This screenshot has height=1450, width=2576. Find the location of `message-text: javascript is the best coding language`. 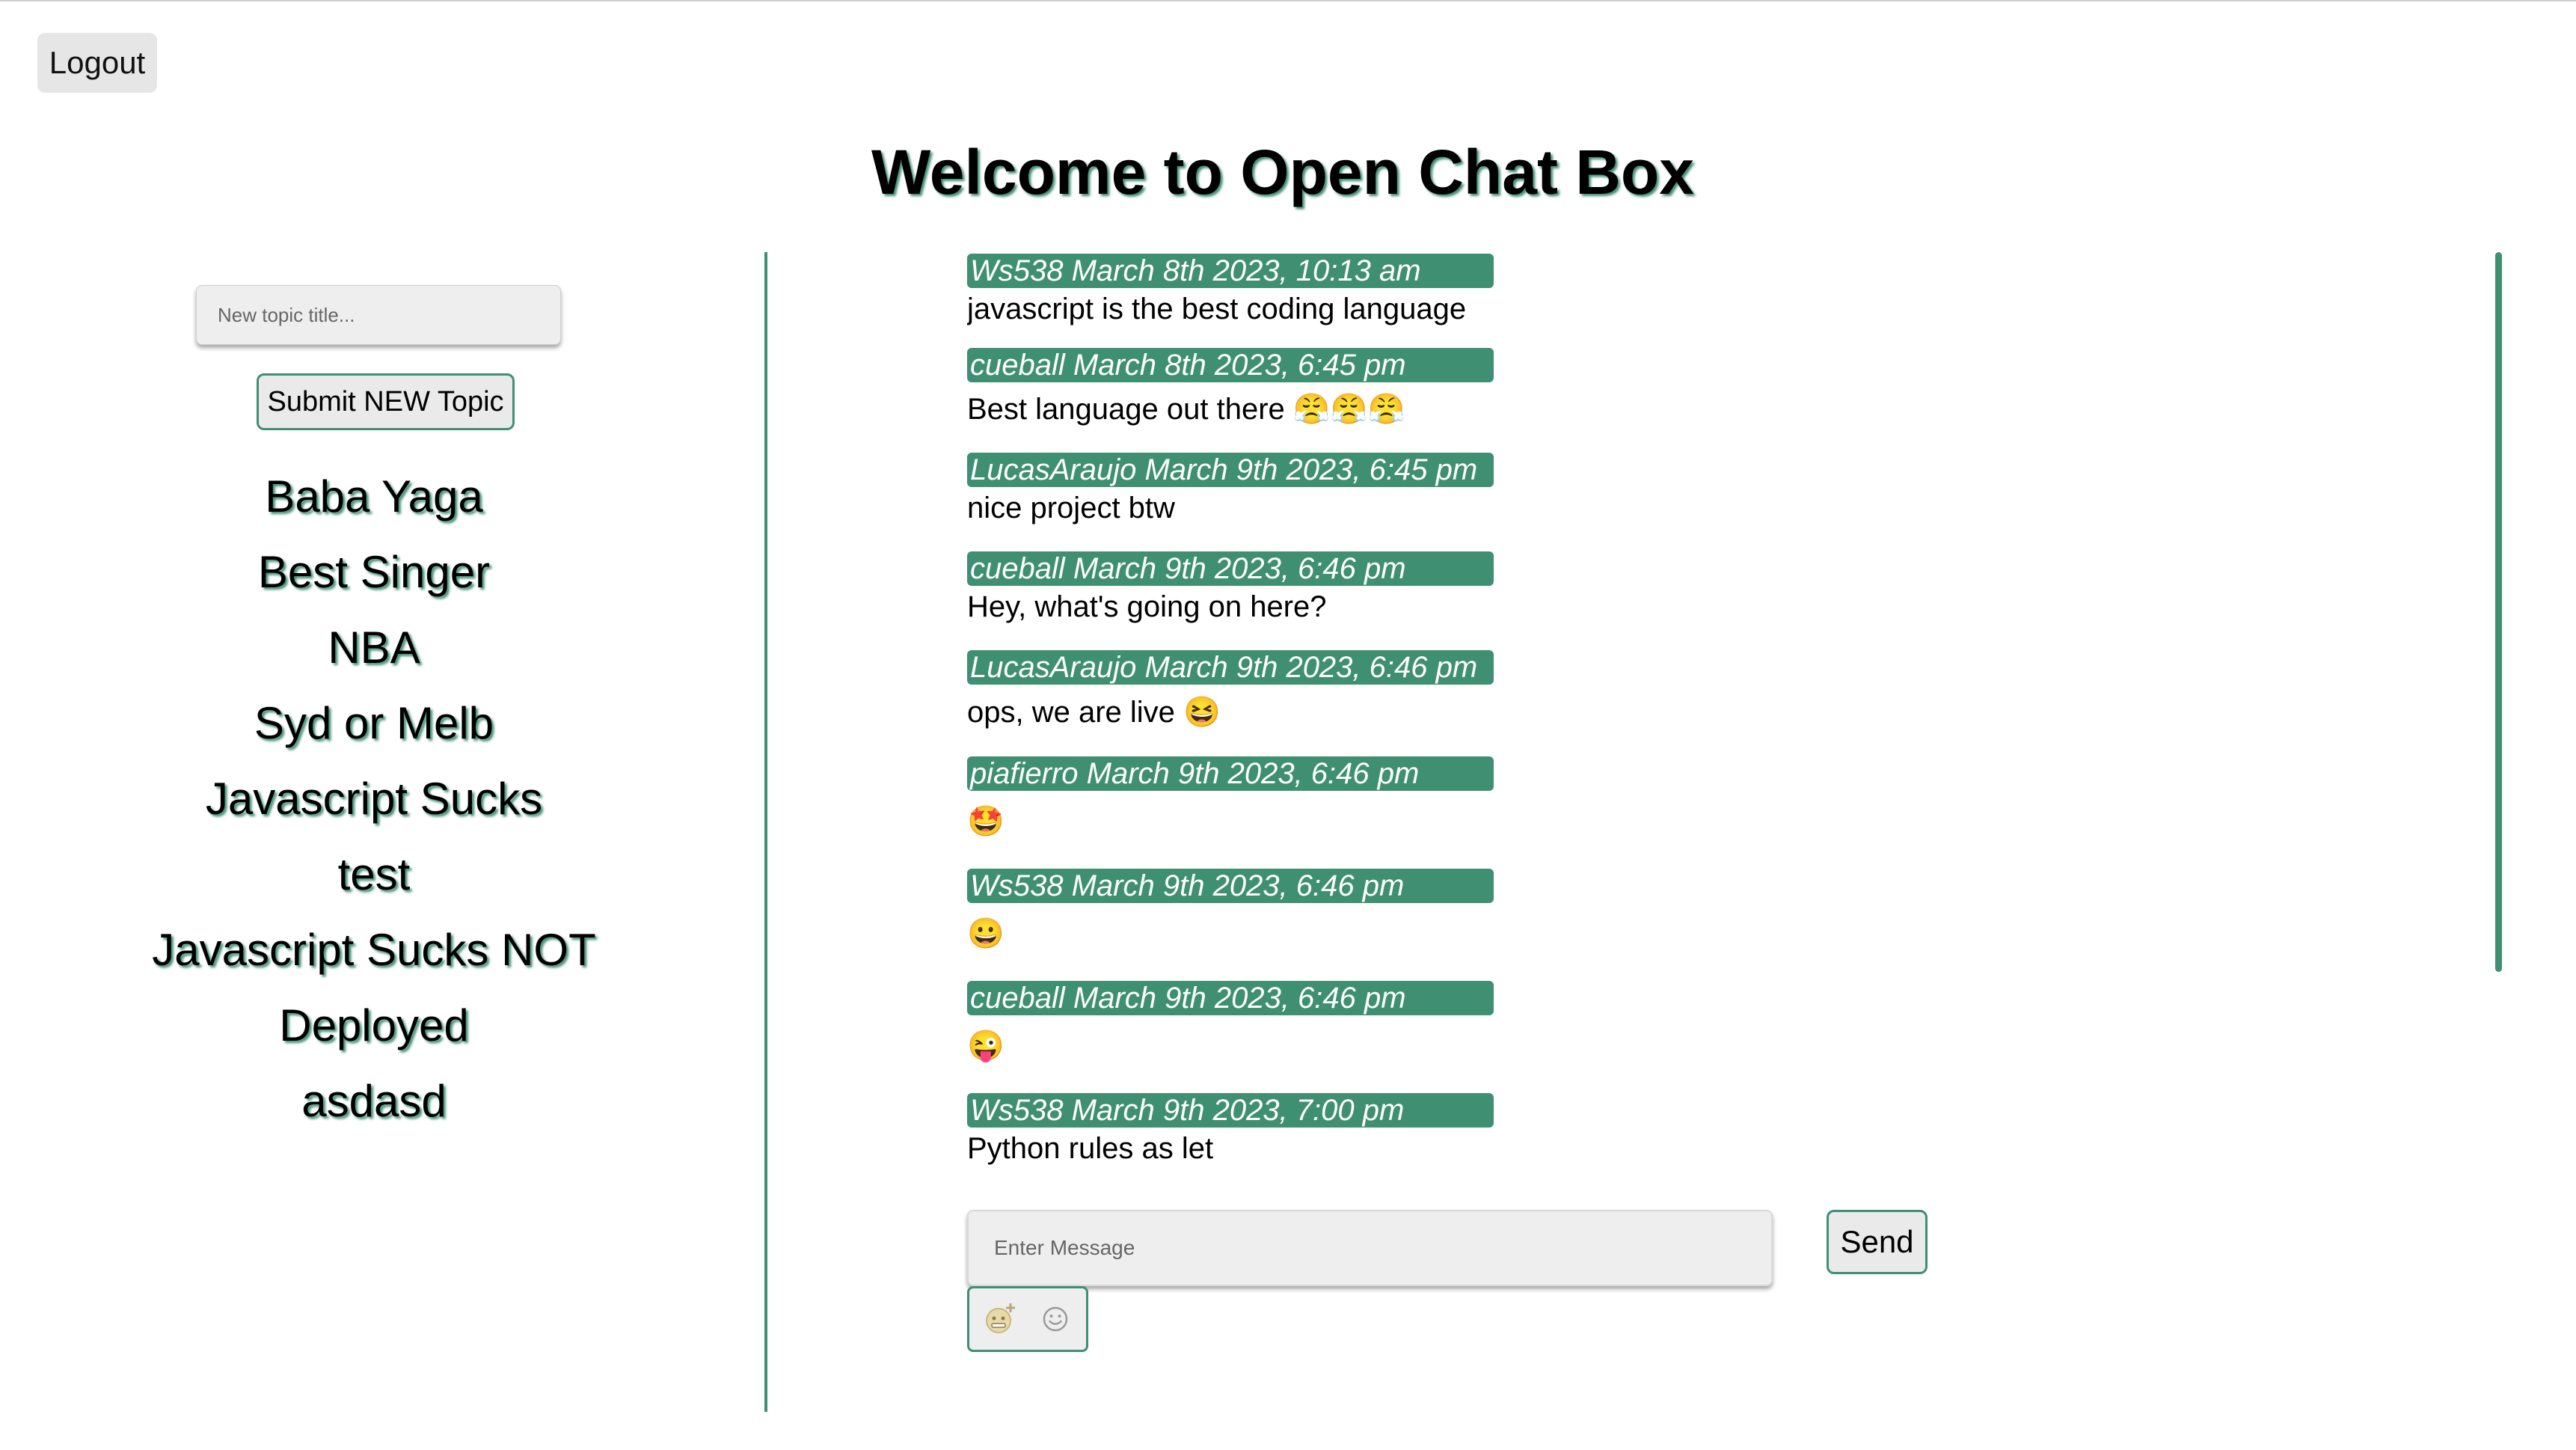

message-text: javascript is the best coding language is located at coordinates (1217, 309).